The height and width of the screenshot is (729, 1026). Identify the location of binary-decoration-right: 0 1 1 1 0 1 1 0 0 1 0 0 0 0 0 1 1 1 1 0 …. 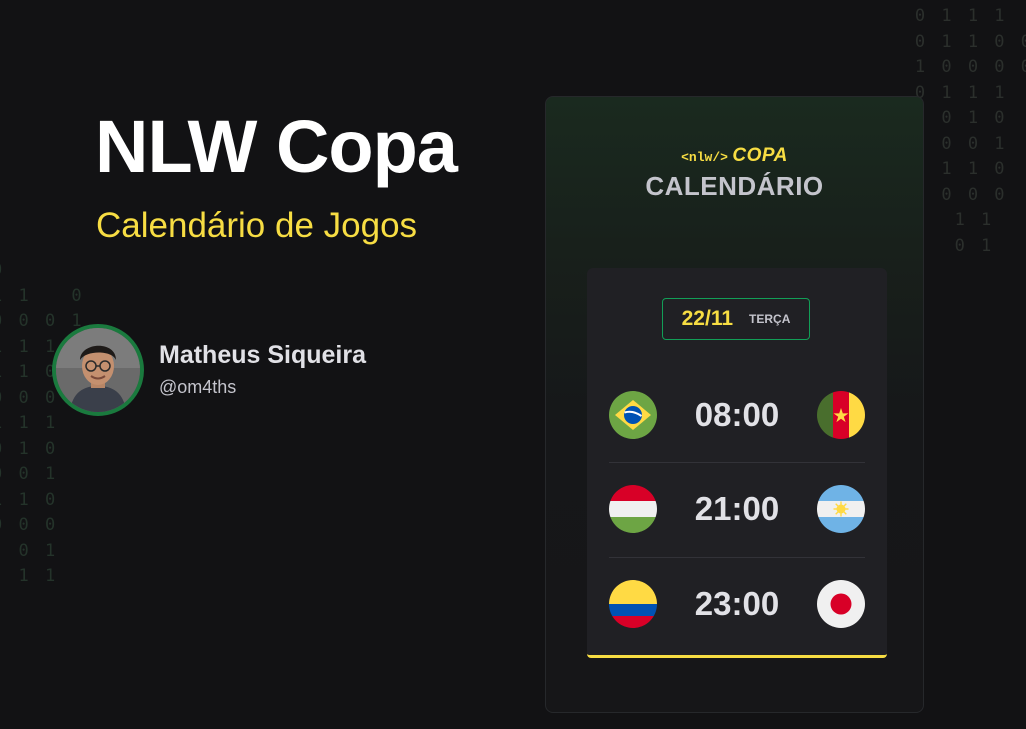
(970, 131).